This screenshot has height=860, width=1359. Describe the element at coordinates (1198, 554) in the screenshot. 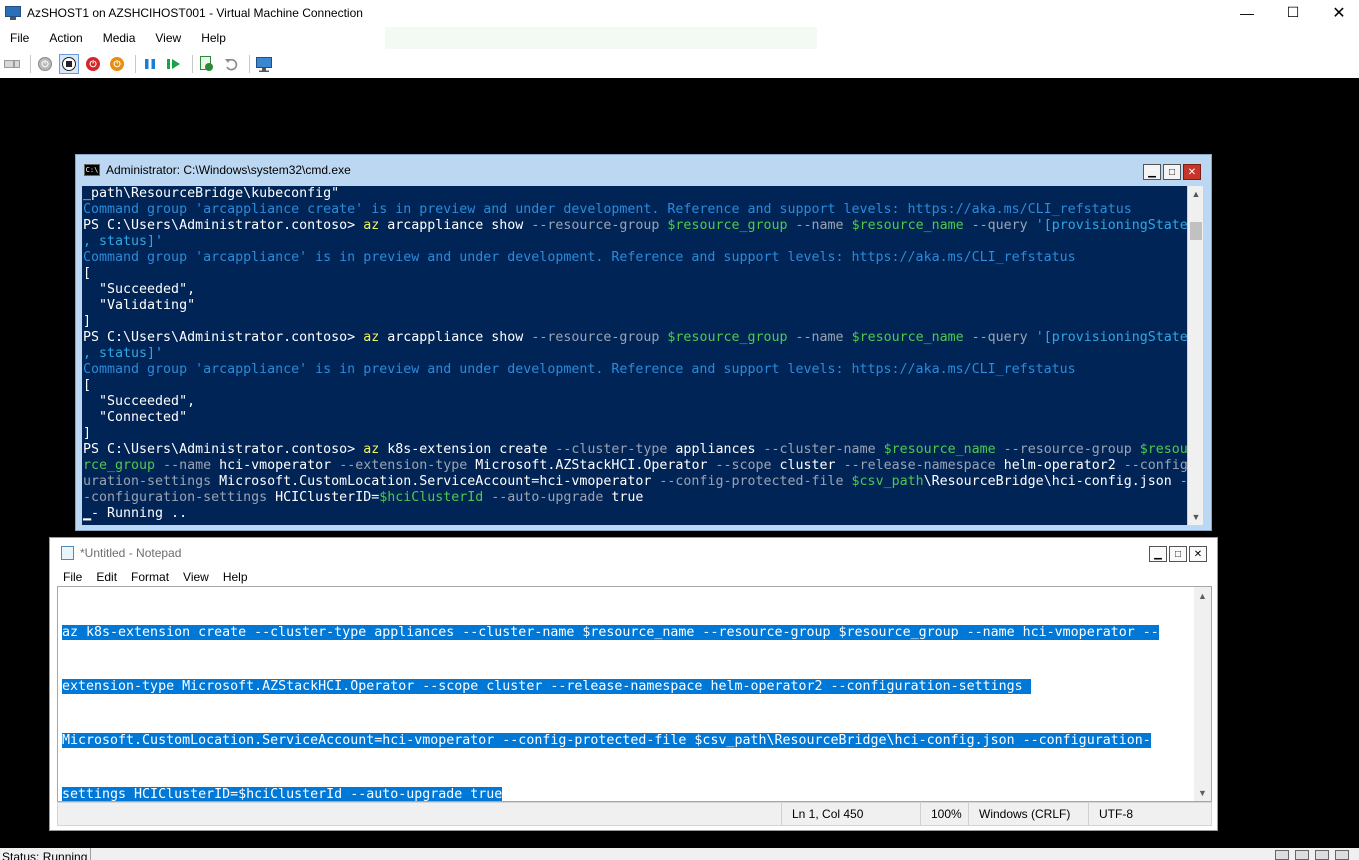

I see `notepad-close-button: ✕` at that location.